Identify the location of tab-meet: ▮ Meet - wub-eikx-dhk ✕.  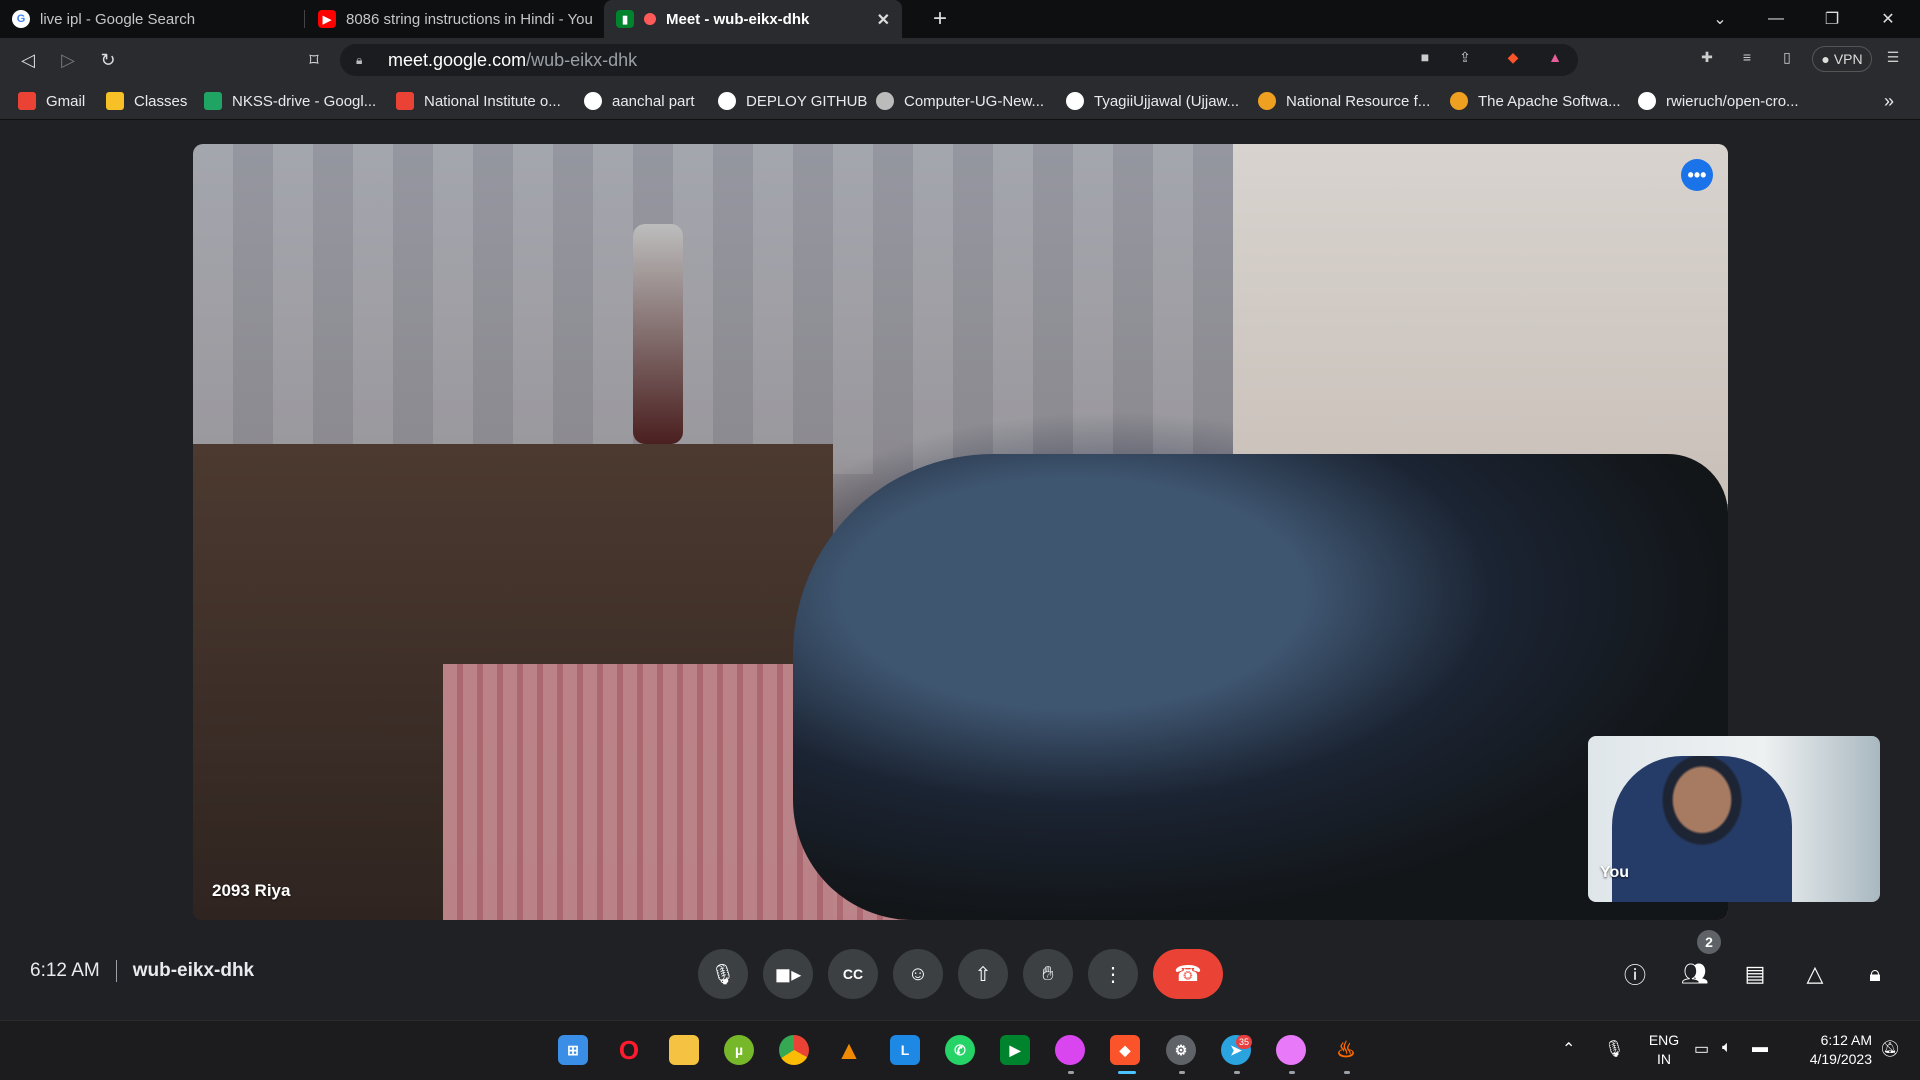
(753, 19).